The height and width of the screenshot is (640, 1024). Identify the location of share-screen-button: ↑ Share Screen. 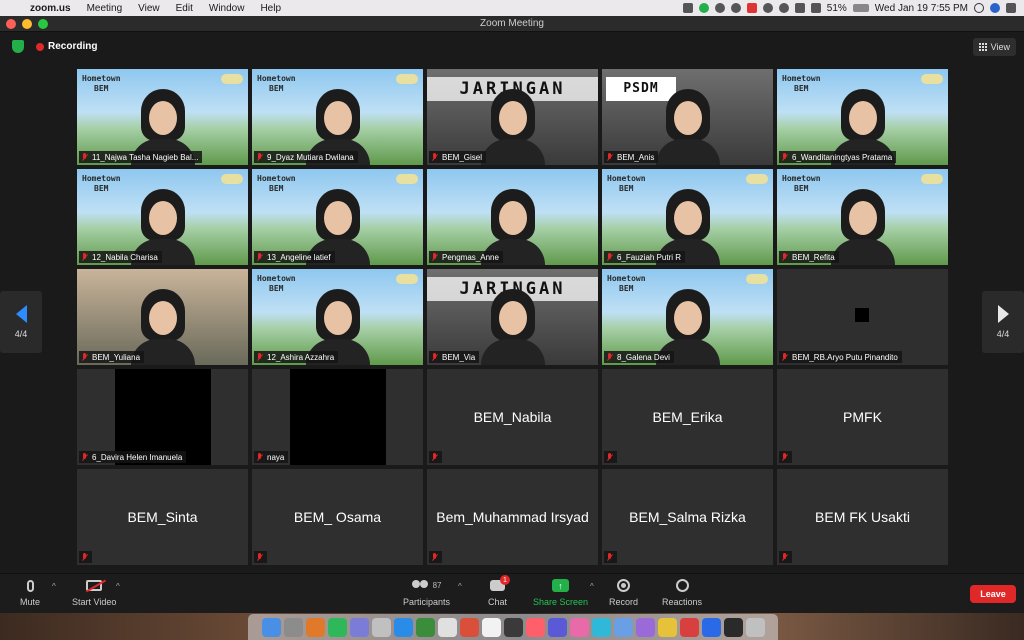
(560, 592).